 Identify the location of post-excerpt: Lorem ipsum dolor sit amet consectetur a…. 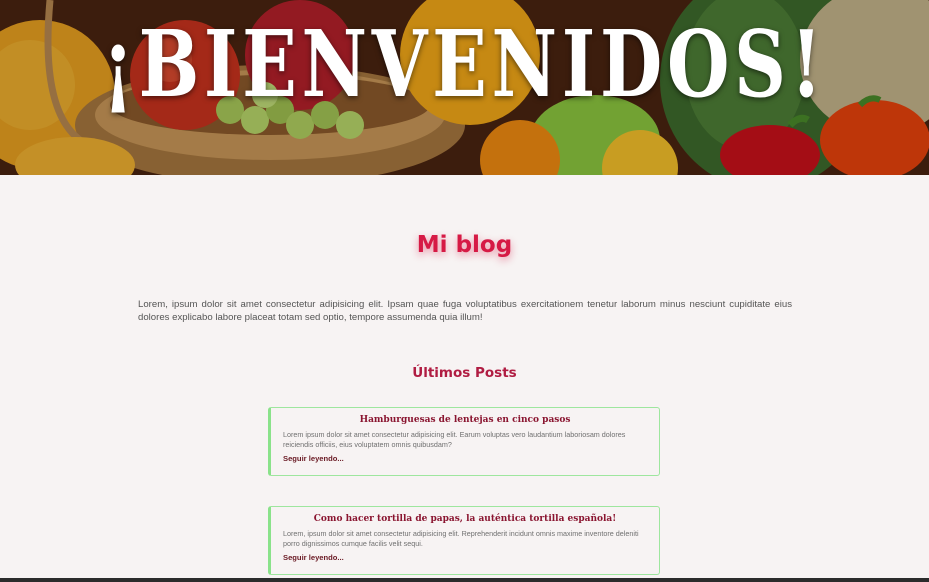
(454, 439).